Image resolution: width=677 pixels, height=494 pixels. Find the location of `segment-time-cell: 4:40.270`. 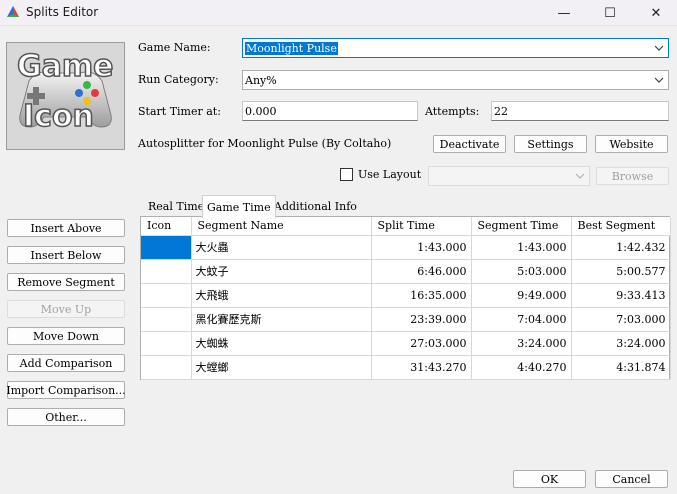

segment-time-cell: 4:40.270 is located at coordinates (521, 367).